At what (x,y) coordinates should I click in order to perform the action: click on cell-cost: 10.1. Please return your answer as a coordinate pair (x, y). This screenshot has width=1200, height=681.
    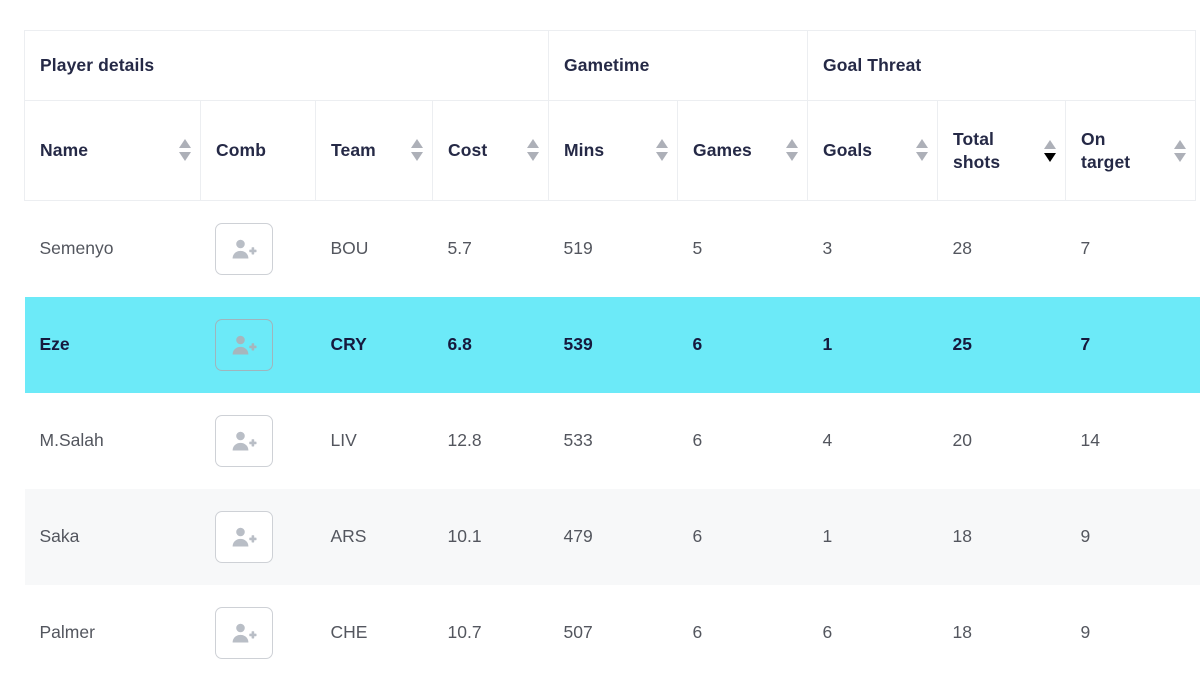
    Looking at the image, I should click on (464, 536).